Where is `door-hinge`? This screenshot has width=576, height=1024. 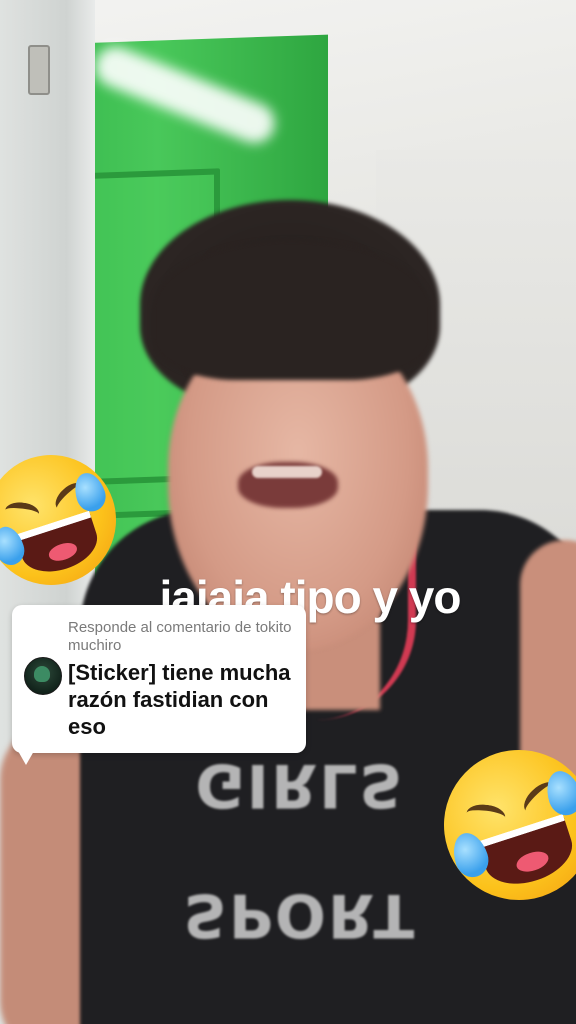 door-hinge is located at coordinates (39, 70).